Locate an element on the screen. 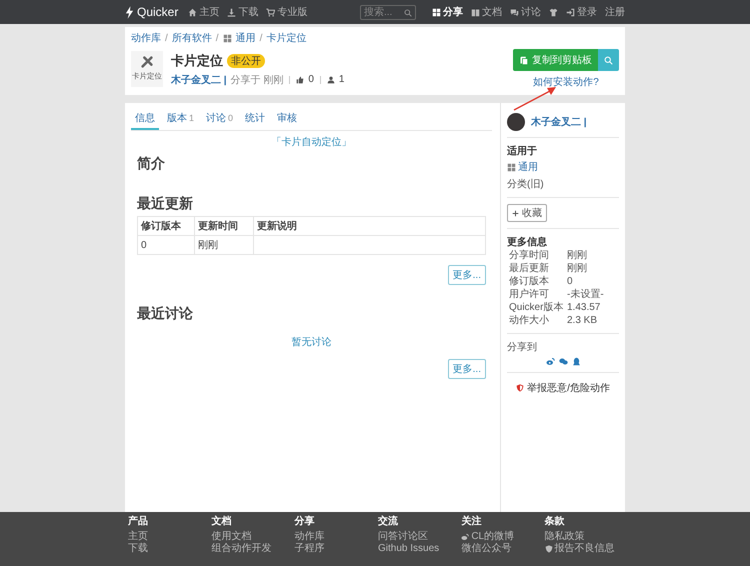 The width and height of the screenshot is (750, 566). report-link: 举报恶意/危险动作 is located at coordinates (563, 388).